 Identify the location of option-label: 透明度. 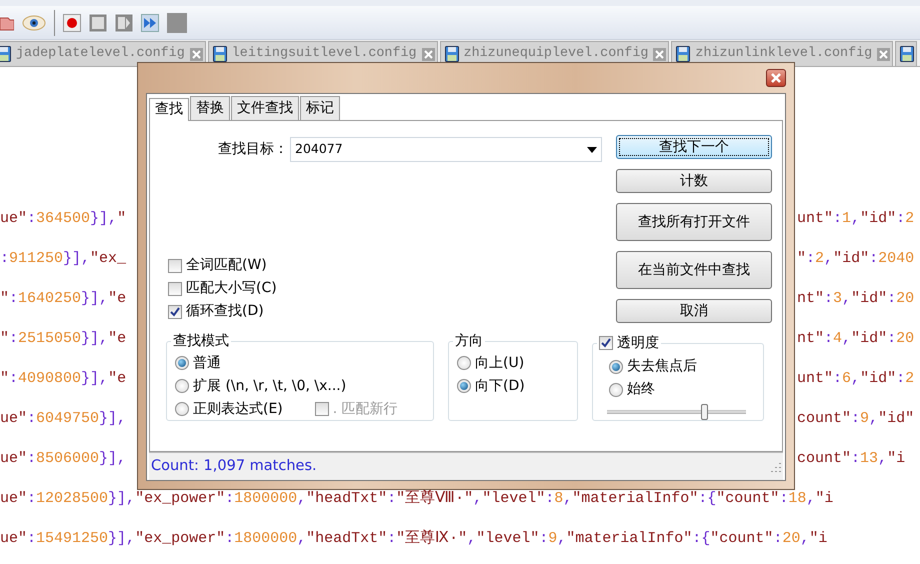
(638, 343).